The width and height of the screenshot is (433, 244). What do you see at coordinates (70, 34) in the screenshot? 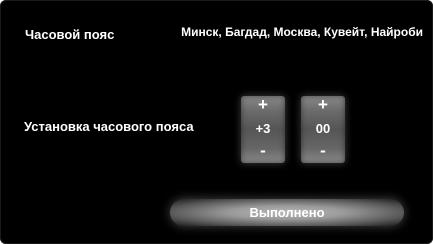
I see `timezone-label: Часовой пояс` at bounding box center [70, 34].